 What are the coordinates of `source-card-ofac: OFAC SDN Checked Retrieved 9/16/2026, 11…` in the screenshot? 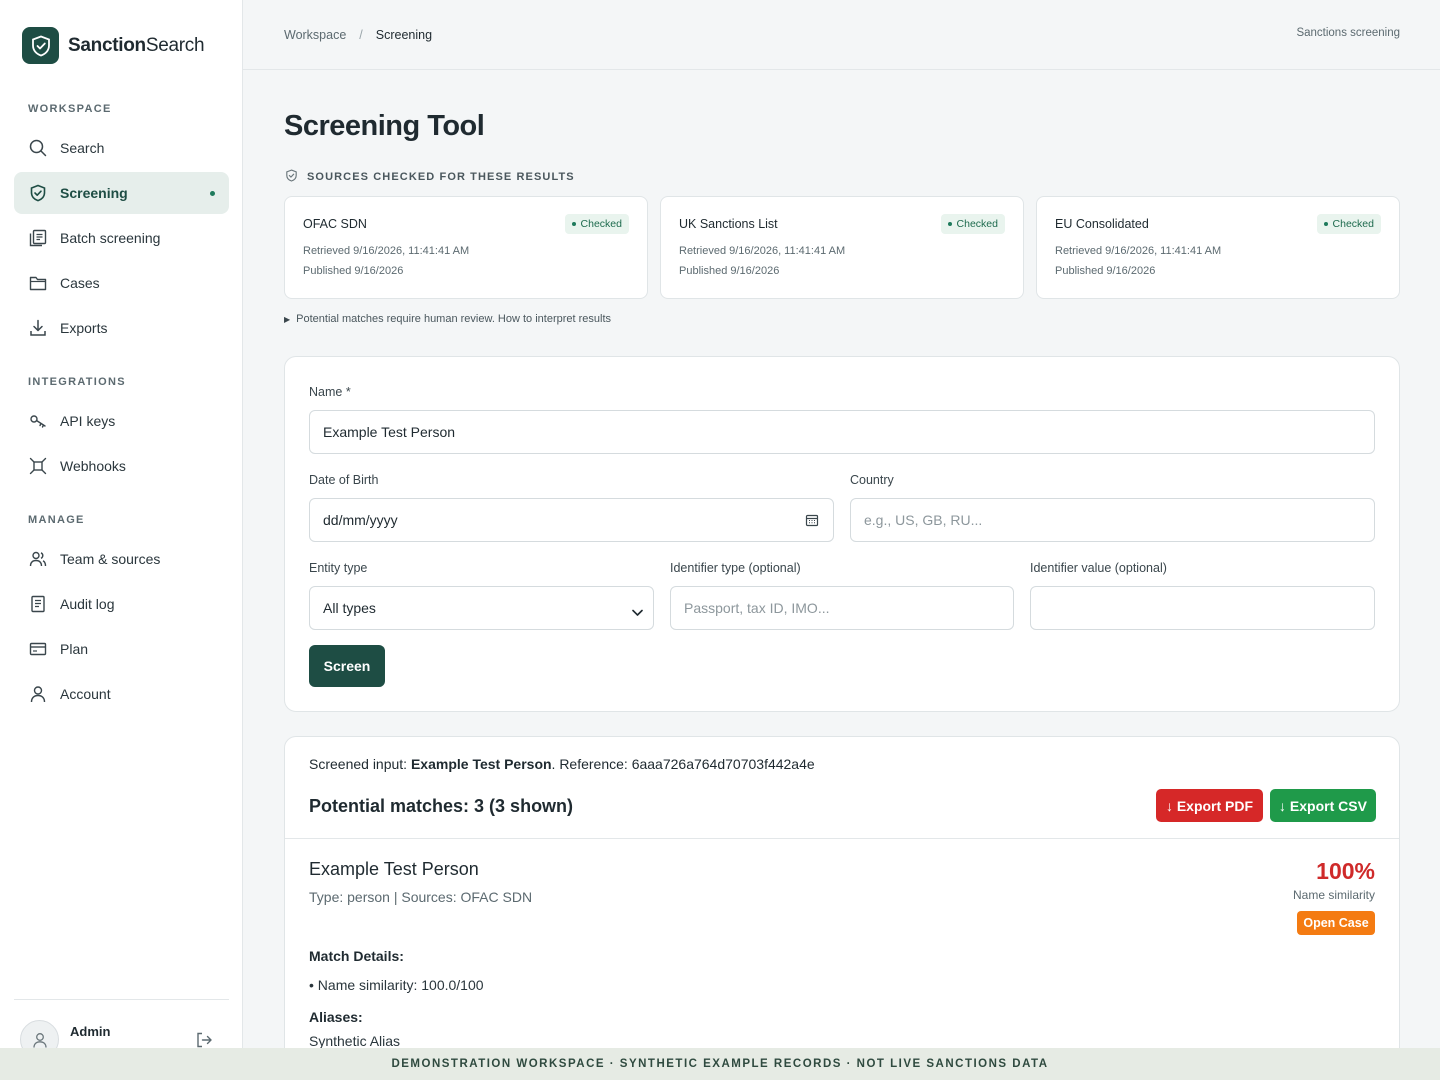 It's located at (466, 247).